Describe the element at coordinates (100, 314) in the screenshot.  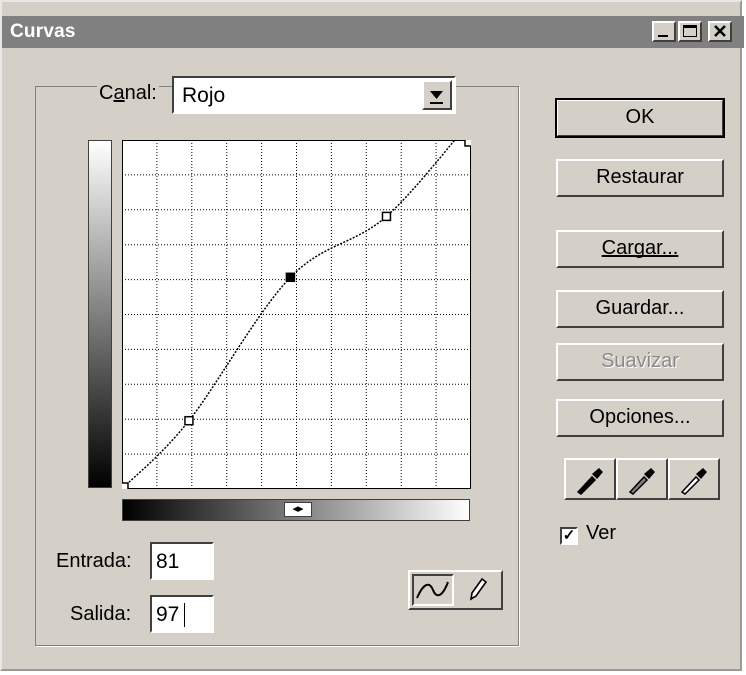
I see `output-gradient-bar` at that location.